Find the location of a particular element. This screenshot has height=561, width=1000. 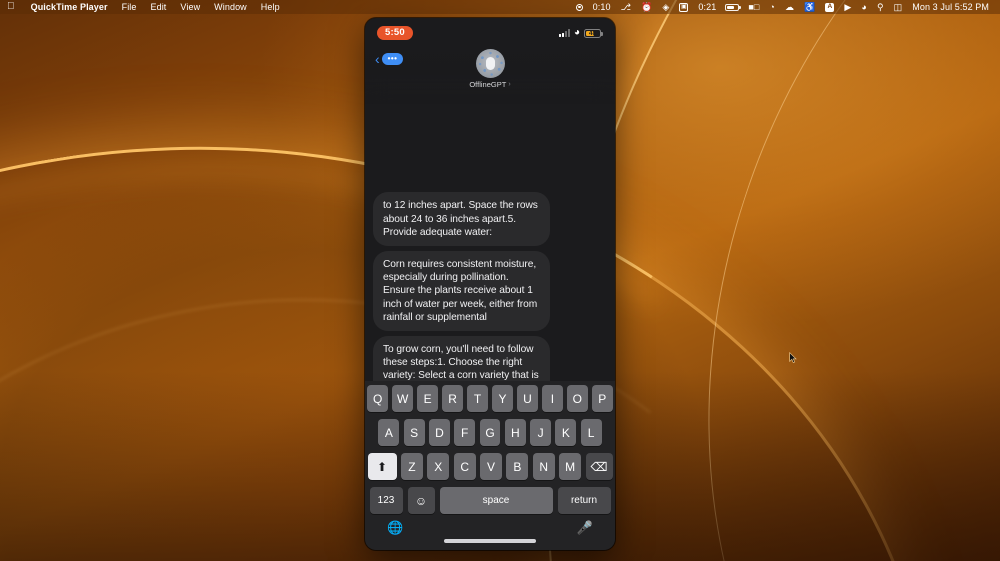

battery-icon: 48 is located at coordinates (593, 33).